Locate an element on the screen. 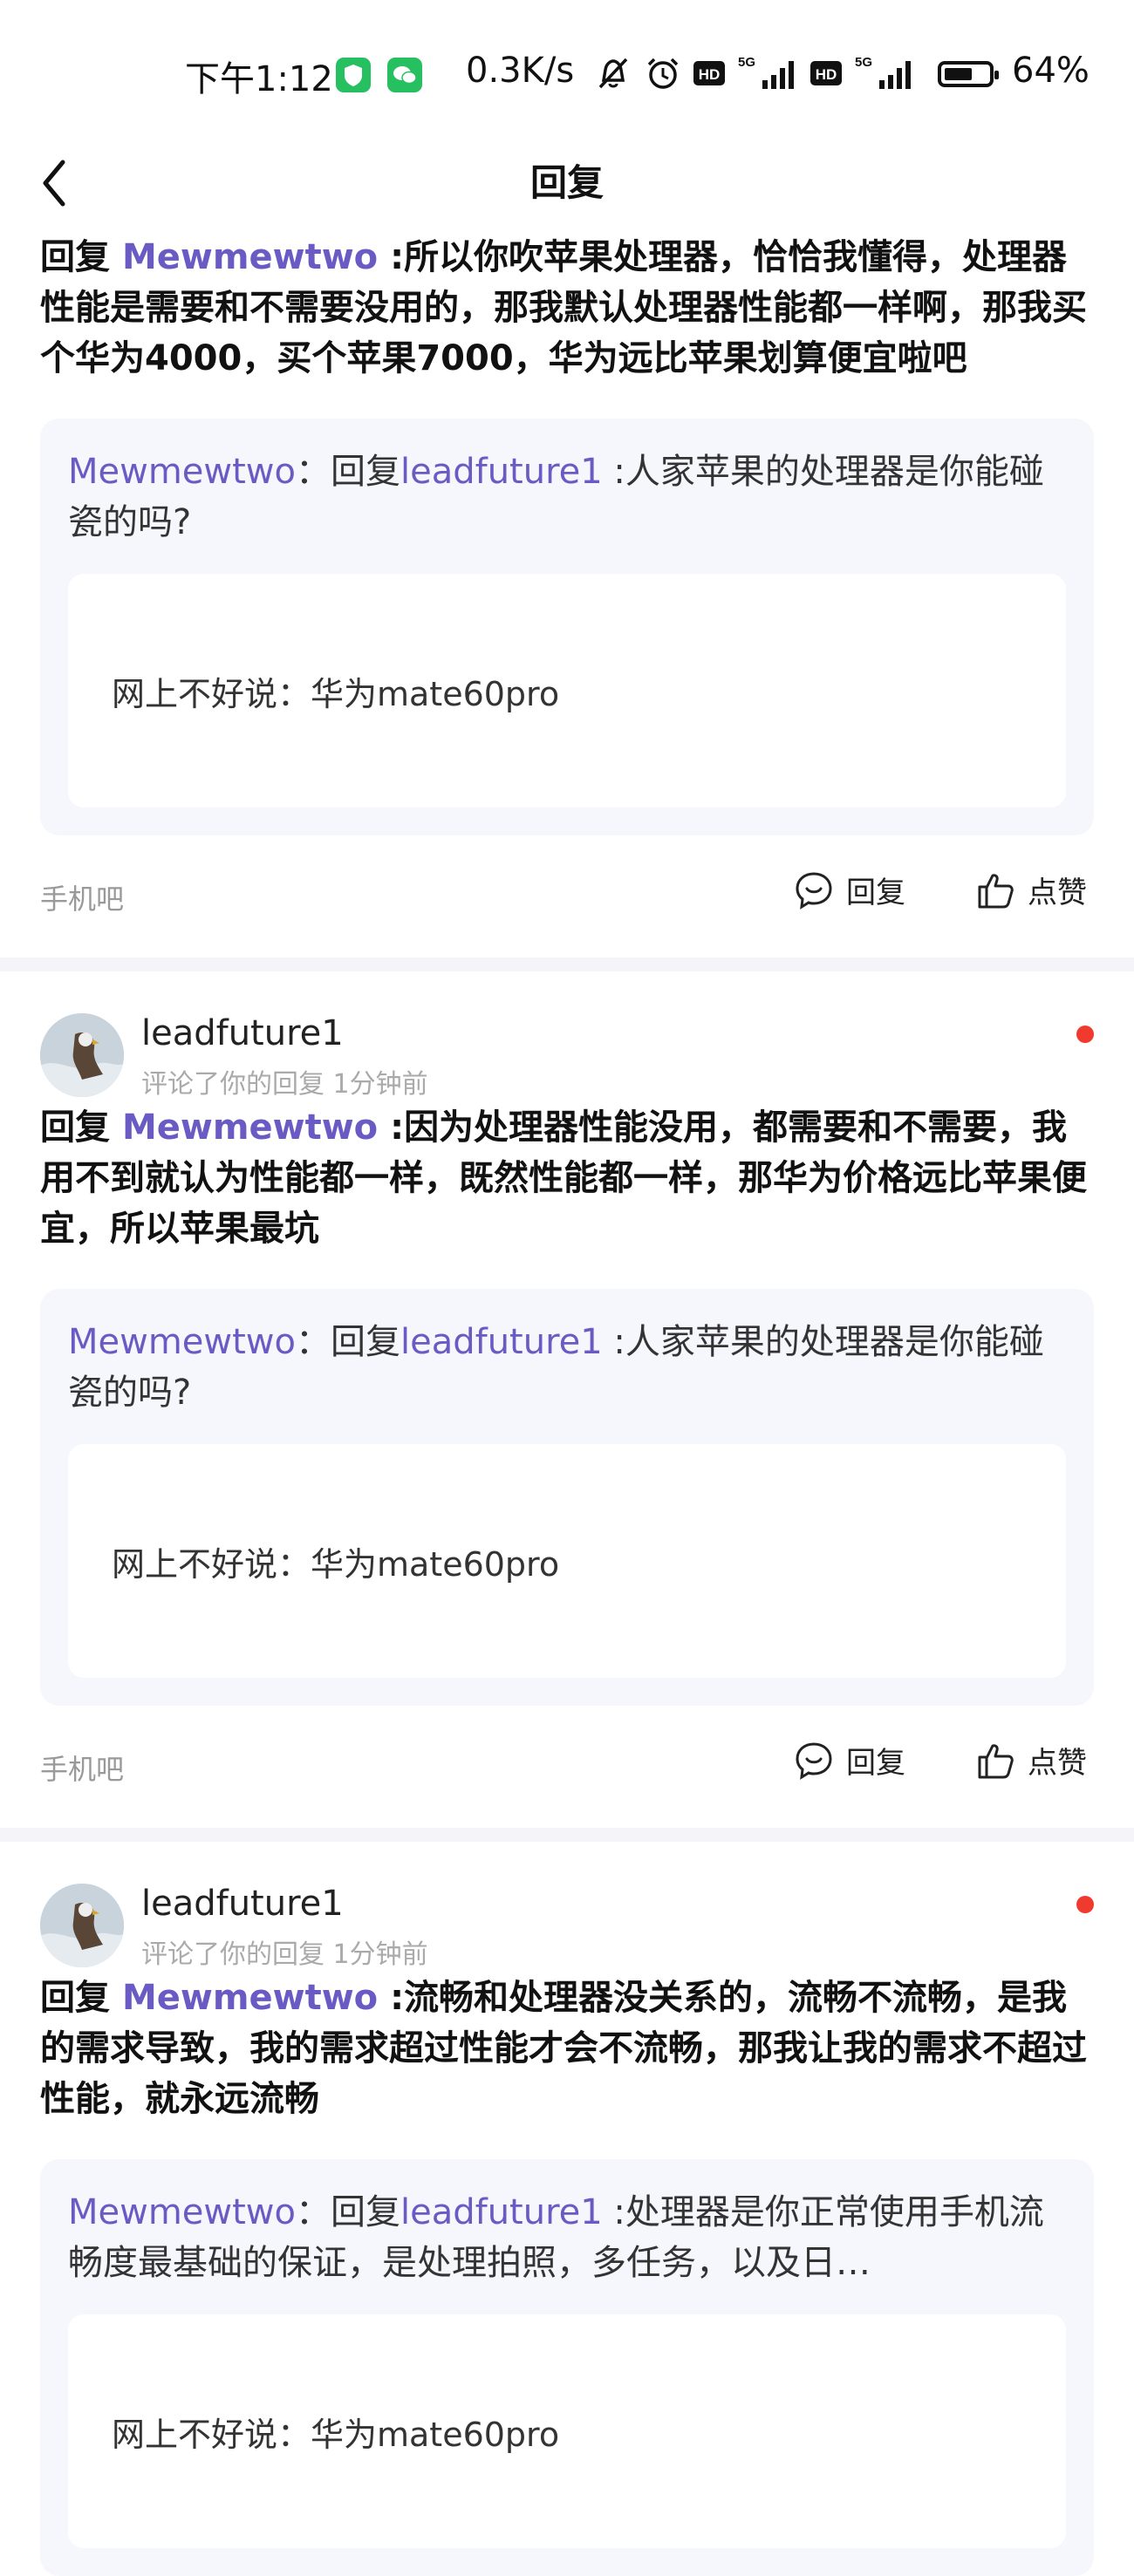 Image resolution: width=1134 pixels, height=2576 pixels. hd-icon: HD is located at coordinates (709, 73).